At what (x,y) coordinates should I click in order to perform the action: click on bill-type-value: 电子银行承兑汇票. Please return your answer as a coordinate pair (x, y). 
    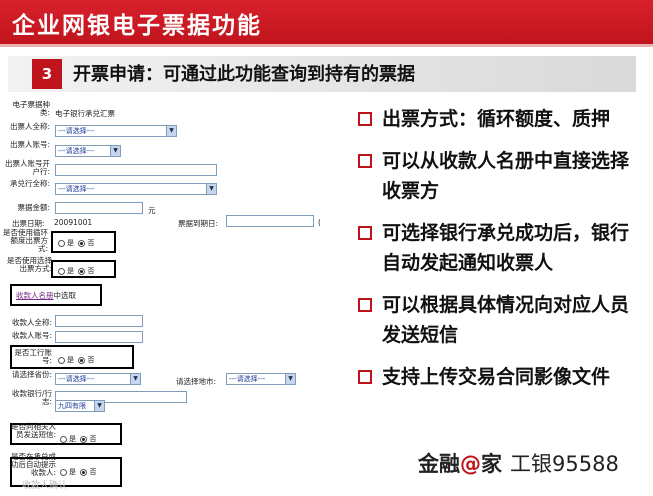
    Looking at the image, I should click on (85, 113).